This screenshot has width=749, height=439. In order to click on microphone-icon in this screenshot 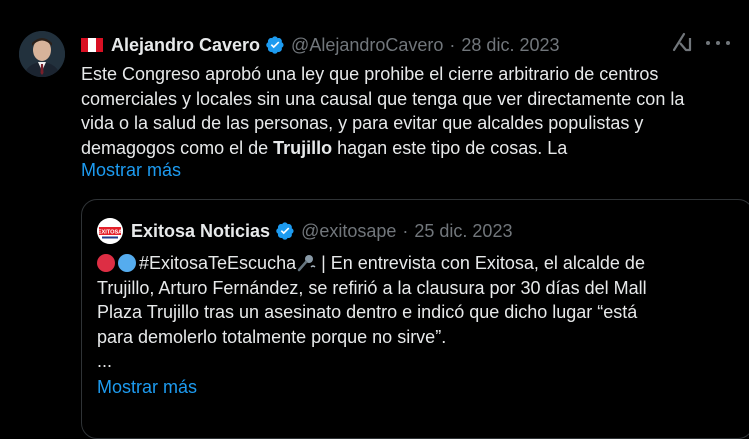, I will do `click(306, 263)`.